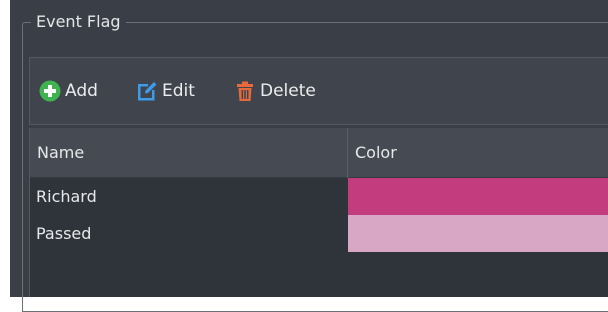 The image size is (608, 312). I want to click on plus-circle-icon, so click(50, 91).